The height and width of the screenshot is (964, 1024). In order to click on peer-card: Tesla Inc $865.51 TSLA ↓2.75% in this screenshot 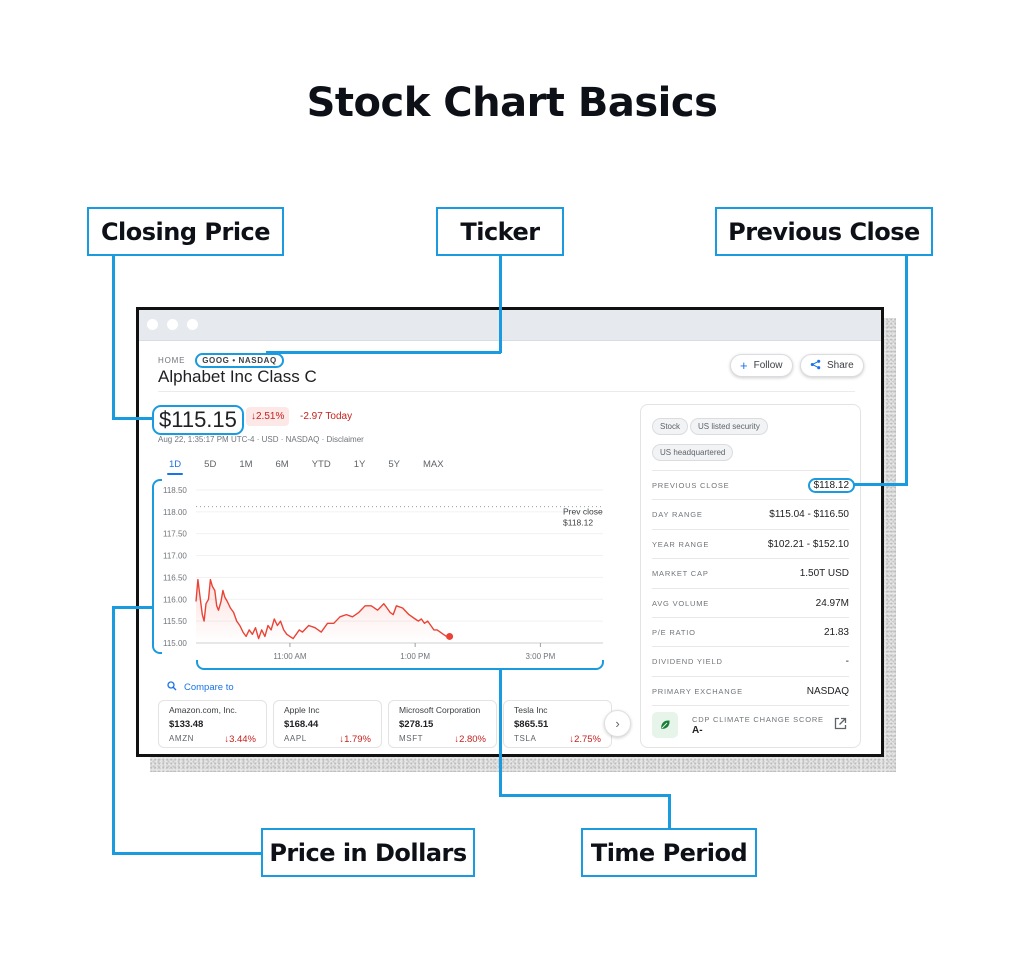, I will do `click(557, 724)`.